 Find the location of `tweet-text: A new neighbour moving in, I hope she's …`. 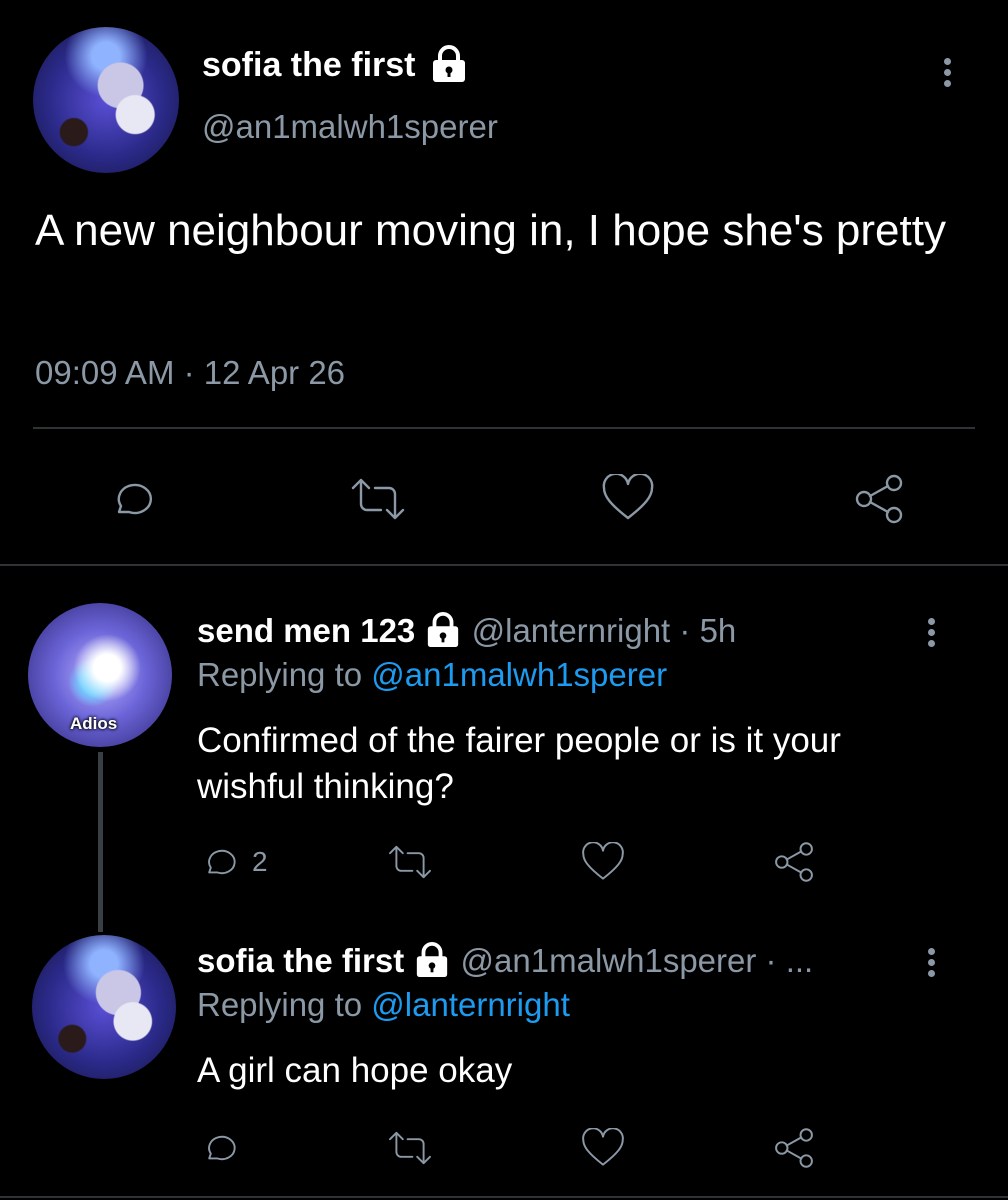

tweet-text: A new neighbour moving in, I hope she's … is located at coordinates (490, 230).